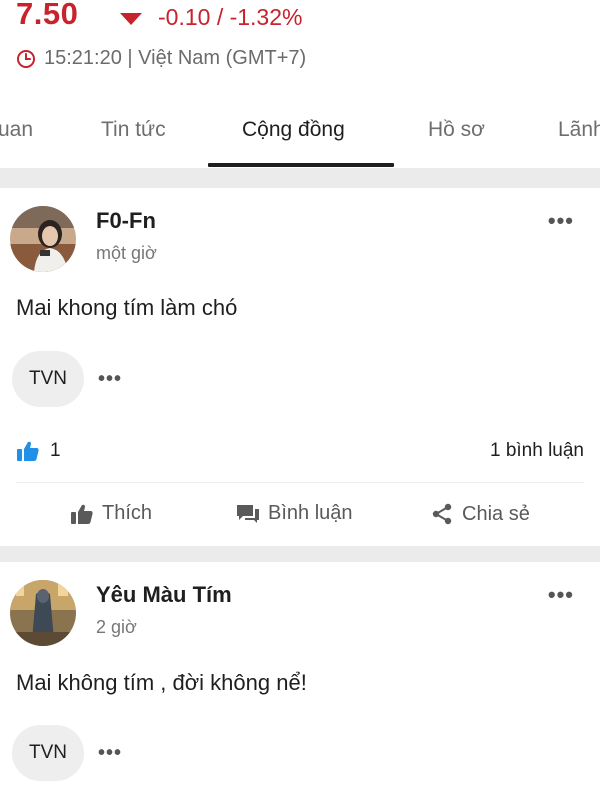 The image size is (600, 800). What do you see at coordinates (133, 130) in the screenshot?
I see `tab-news: Tin tức` at bounding box center [133, 130].